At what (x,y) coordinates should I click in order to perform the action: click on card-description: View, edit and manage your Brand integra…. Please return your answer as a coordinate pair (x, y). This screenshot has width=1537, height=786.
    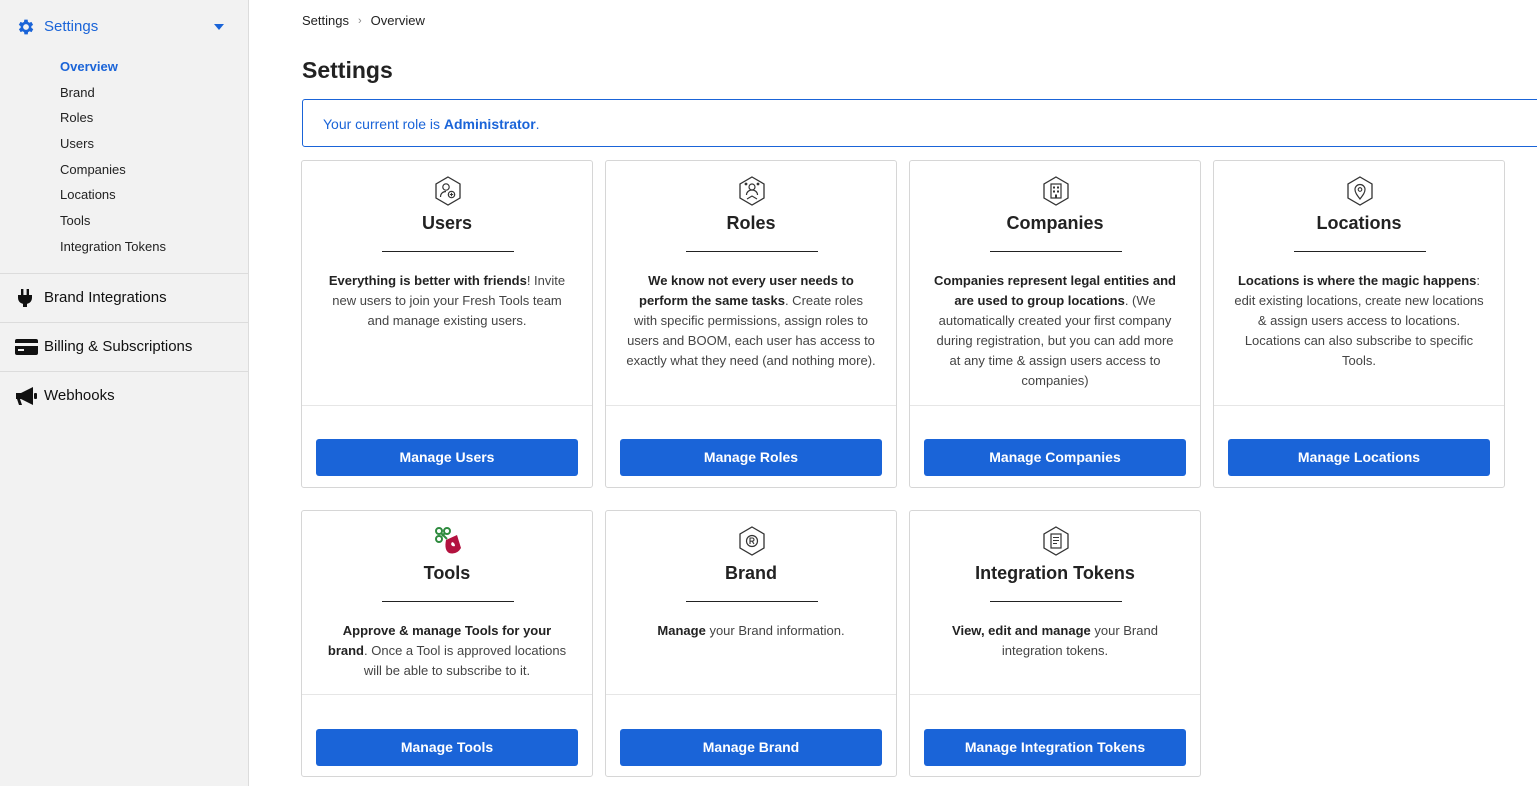
    Looking at the image, I should click on (1055, 641).